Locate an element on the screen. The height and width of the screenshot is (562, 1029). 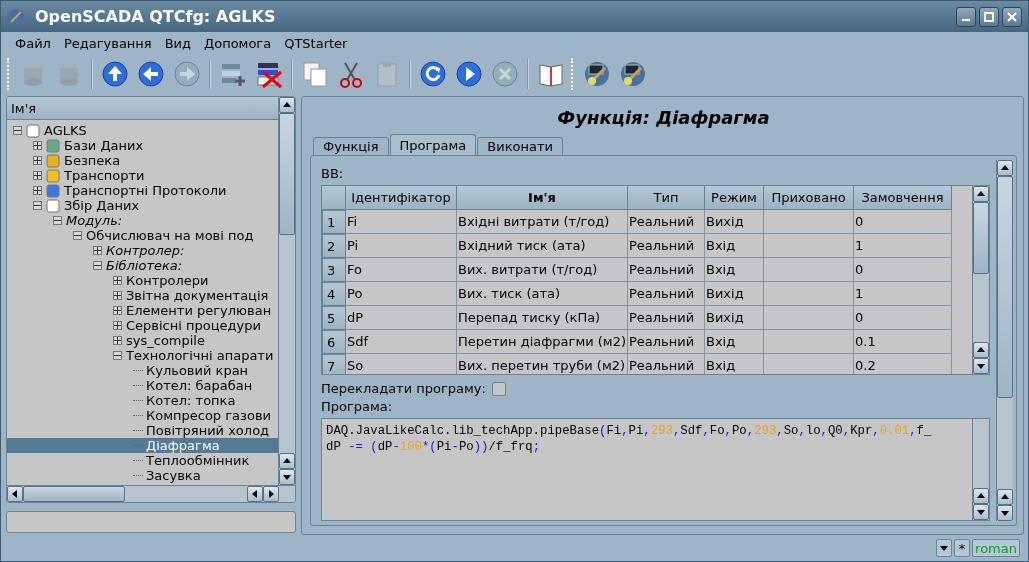
up-triangle-icon is located at coordinates (287, 461).